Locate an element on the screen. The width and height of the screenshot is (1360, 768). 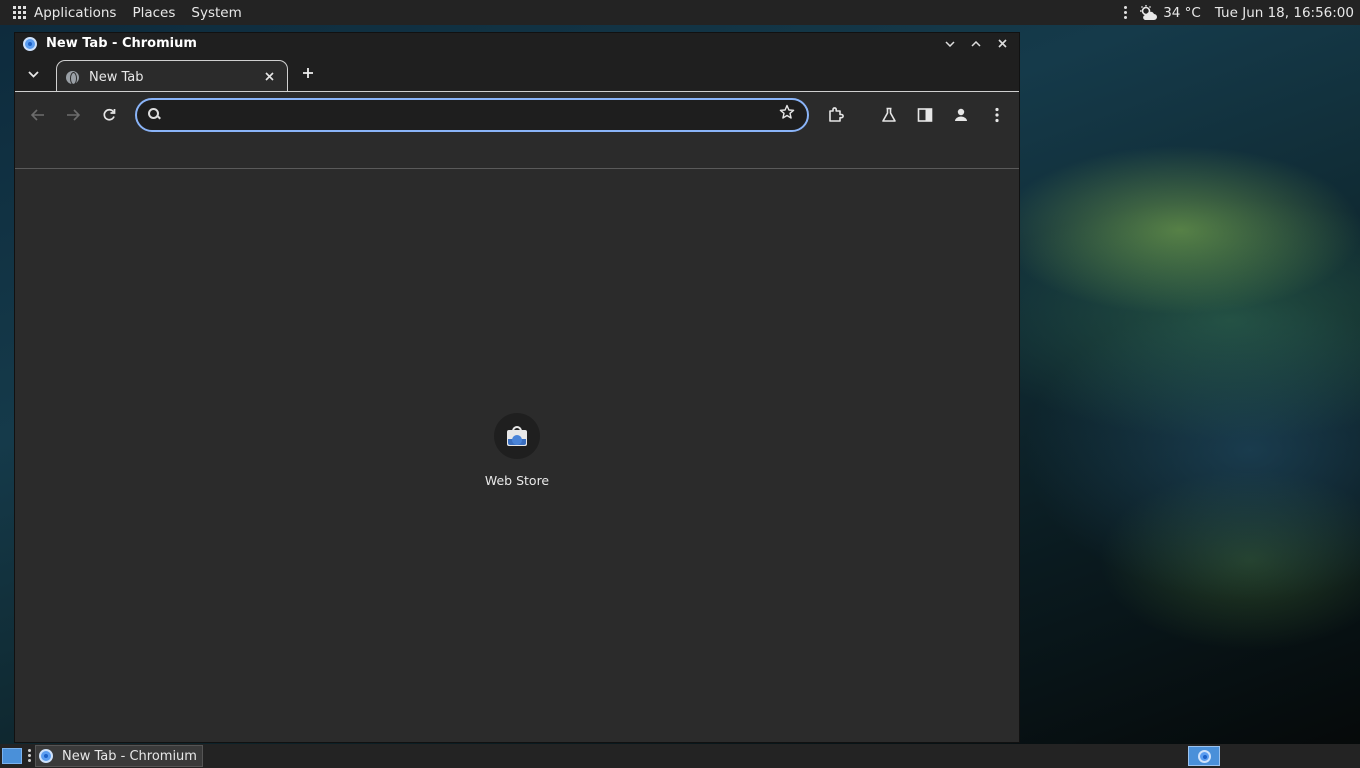
taskbar-item-chromium: New Tab - Chromium is located at coordinates (119, 756).